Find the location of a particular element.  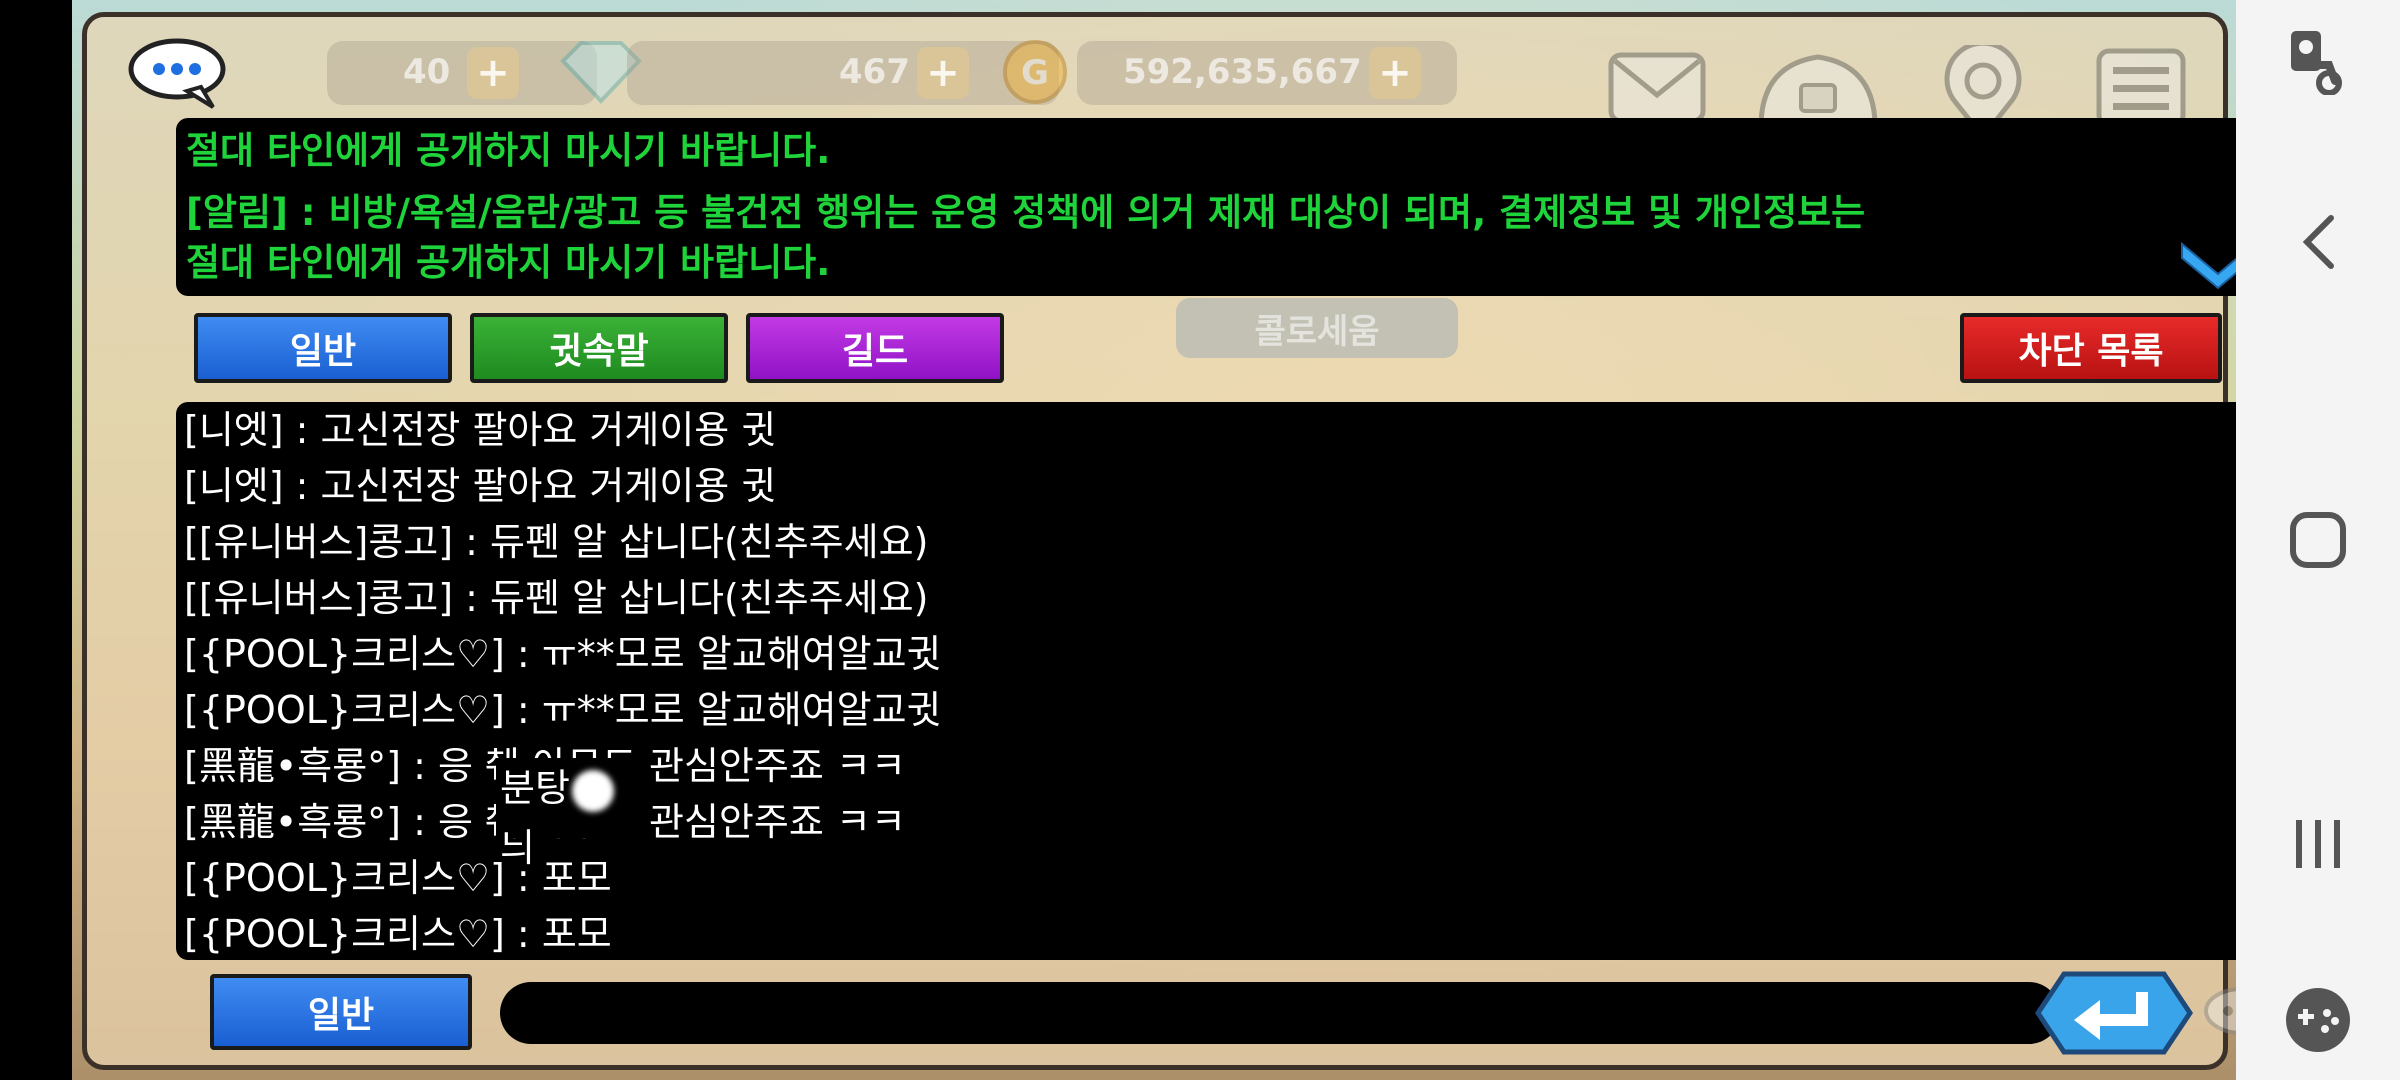

channel-select-button: 일반 is located at coordinates (341, 1012).